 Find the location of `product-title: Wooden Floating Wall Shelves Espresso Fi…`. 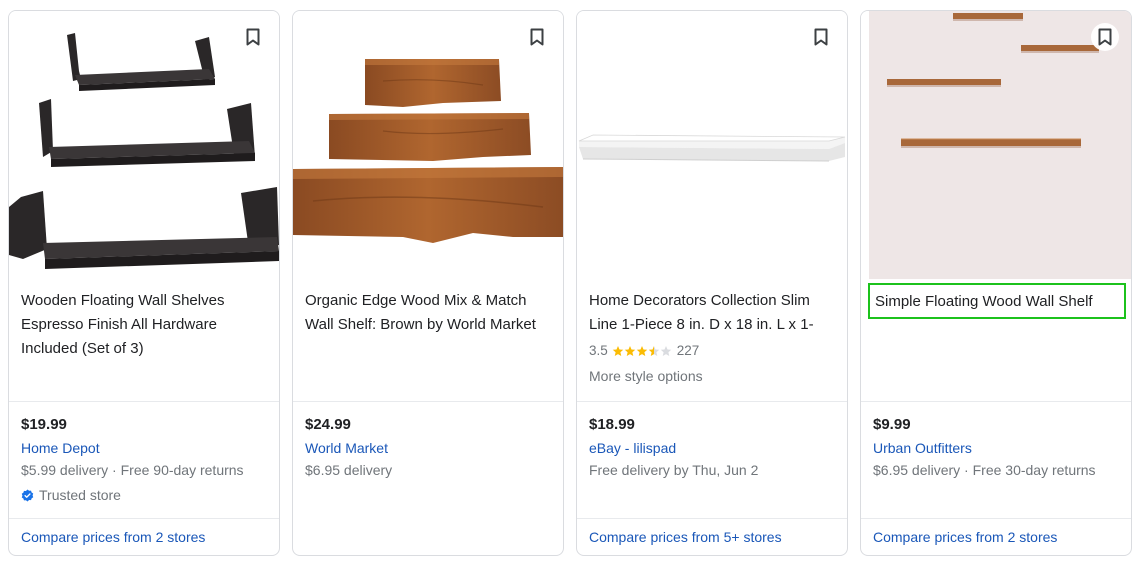

product-title: Wooden Floating Wall Shelves Espresso Fi… is located at coordinates (144, 325).